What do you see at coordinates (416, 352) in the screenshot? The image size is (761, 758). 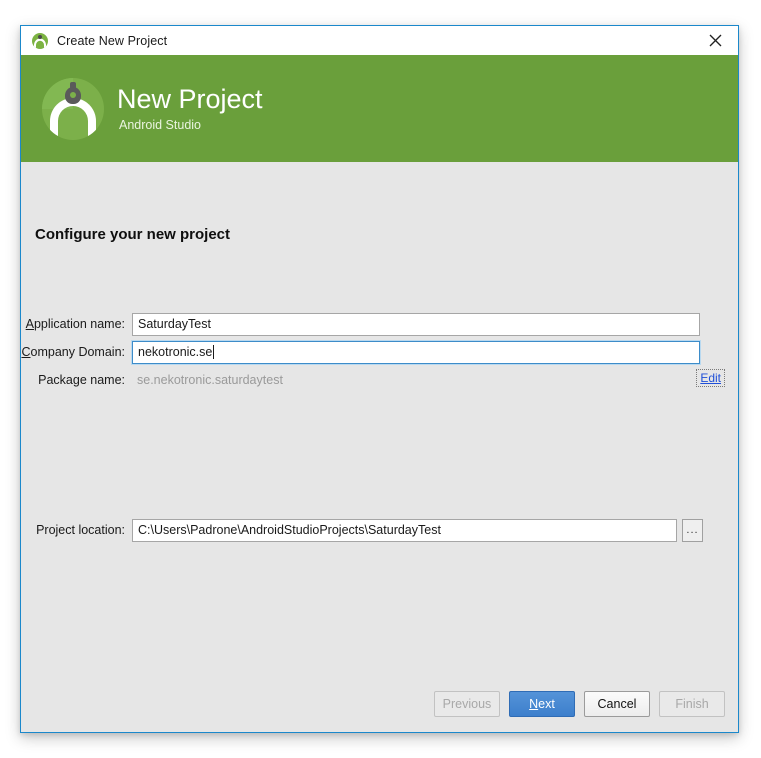 I see `company-domain-input: nekotronic.se` at bounding box center [416, 352].